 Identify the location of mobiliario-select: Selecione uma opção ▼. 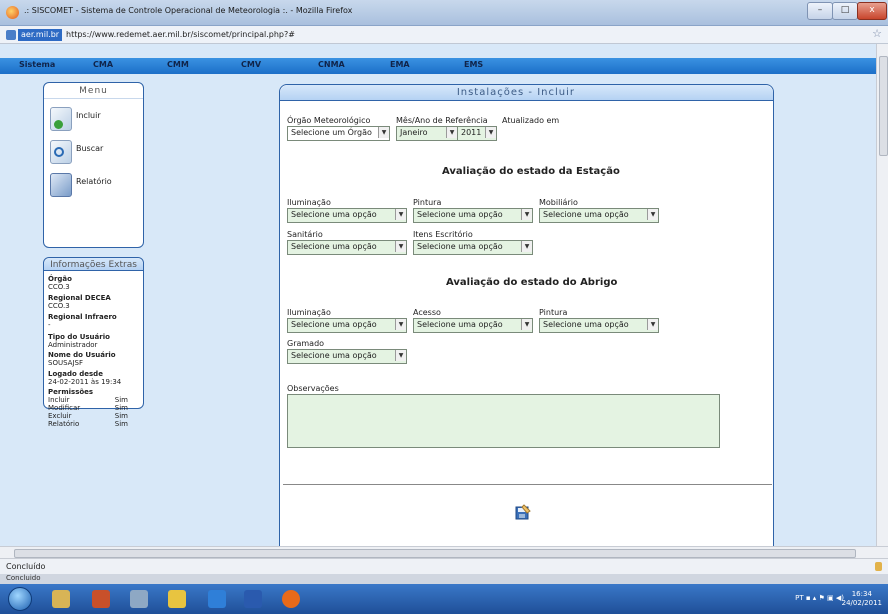
(599, 215).